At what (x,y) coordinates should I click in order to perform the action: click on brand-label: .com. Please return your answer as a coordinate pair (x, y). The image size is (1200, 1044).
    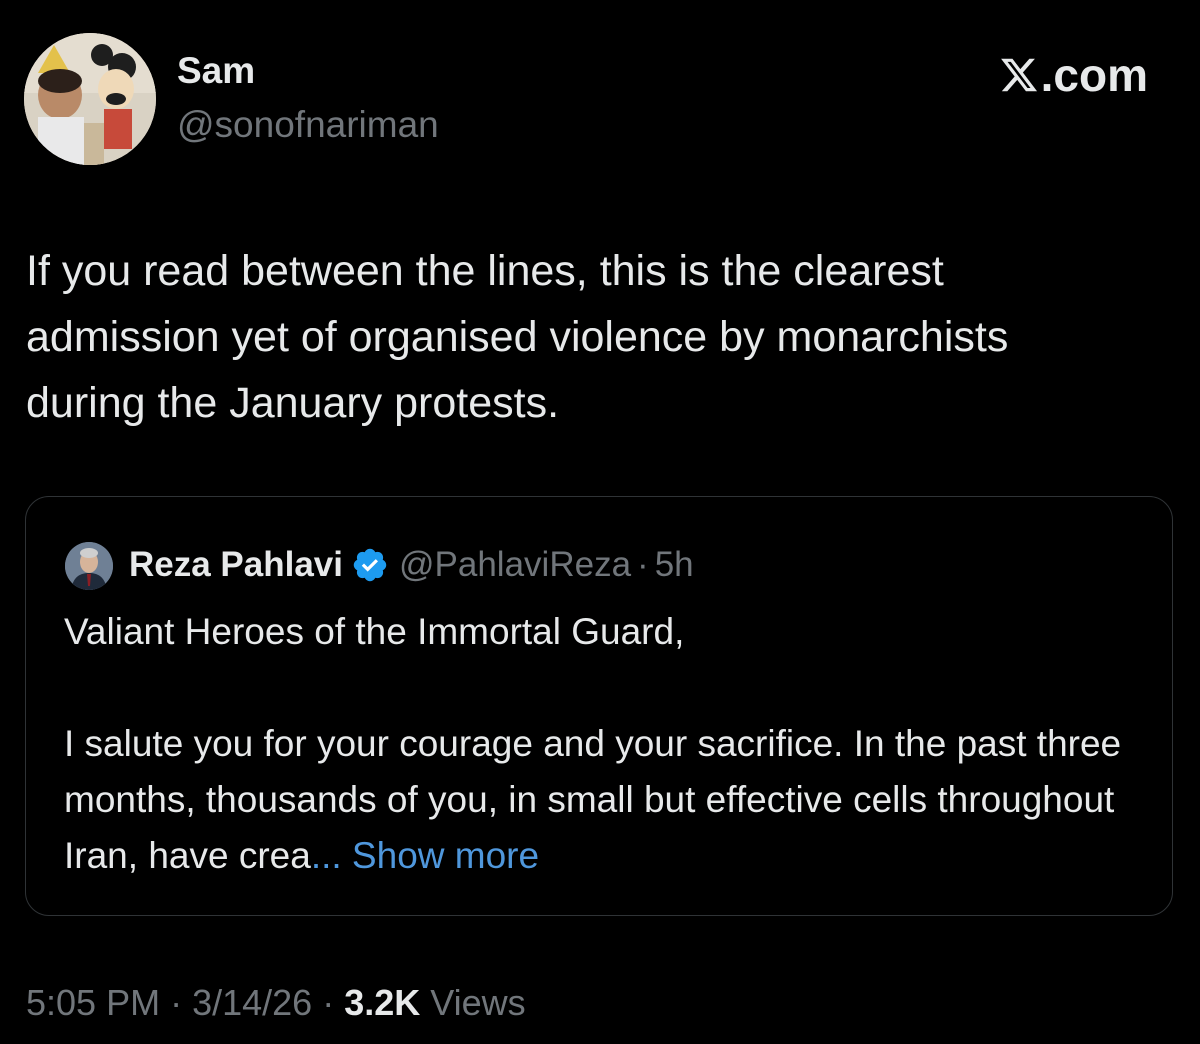
    Looking at the image, I should click on (1094, 75).